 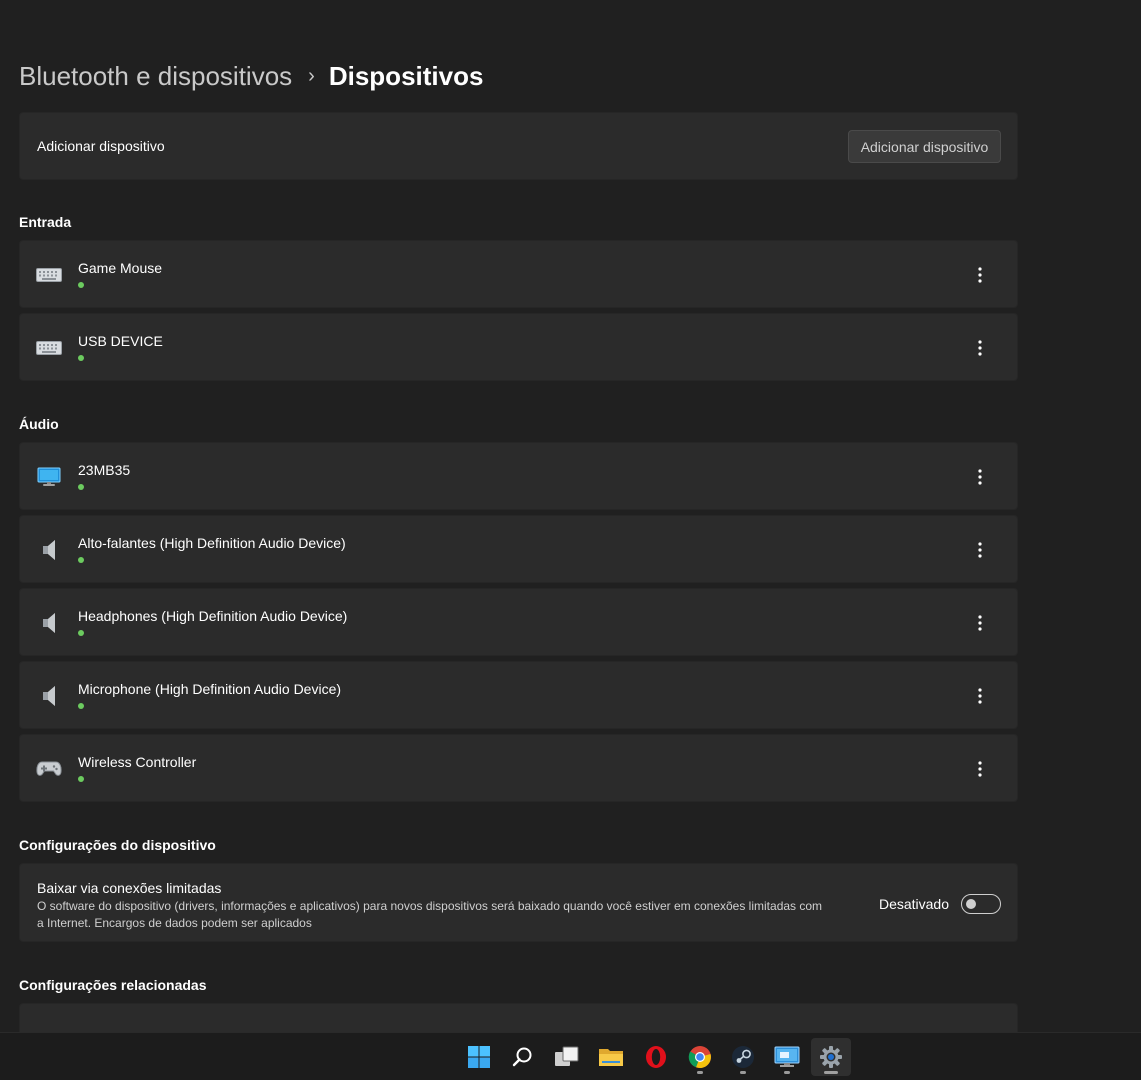 What do you see at coordinates (39, 424) in the screenshot?
I see `section-title-audio: Áudio` at bounding box center [39, 424].